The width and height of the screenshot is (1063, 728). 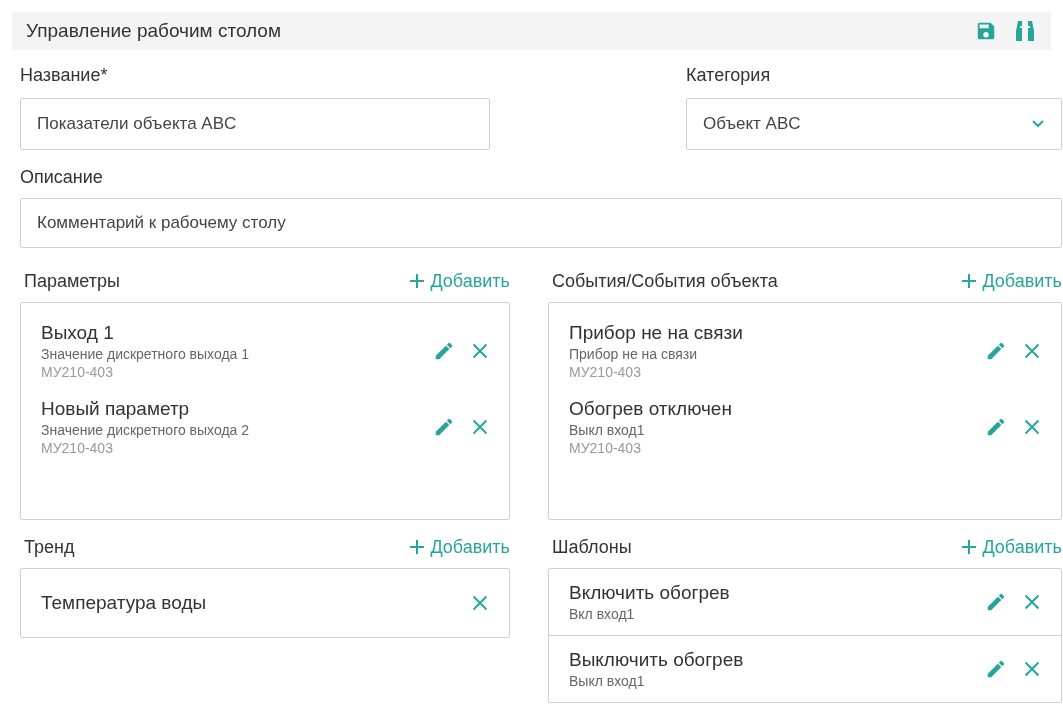 What do you see at coordinates (634, 354) in the screenshot?
I see `item-subtitle: Прибор не на связи` at bounding box center [634, 354].